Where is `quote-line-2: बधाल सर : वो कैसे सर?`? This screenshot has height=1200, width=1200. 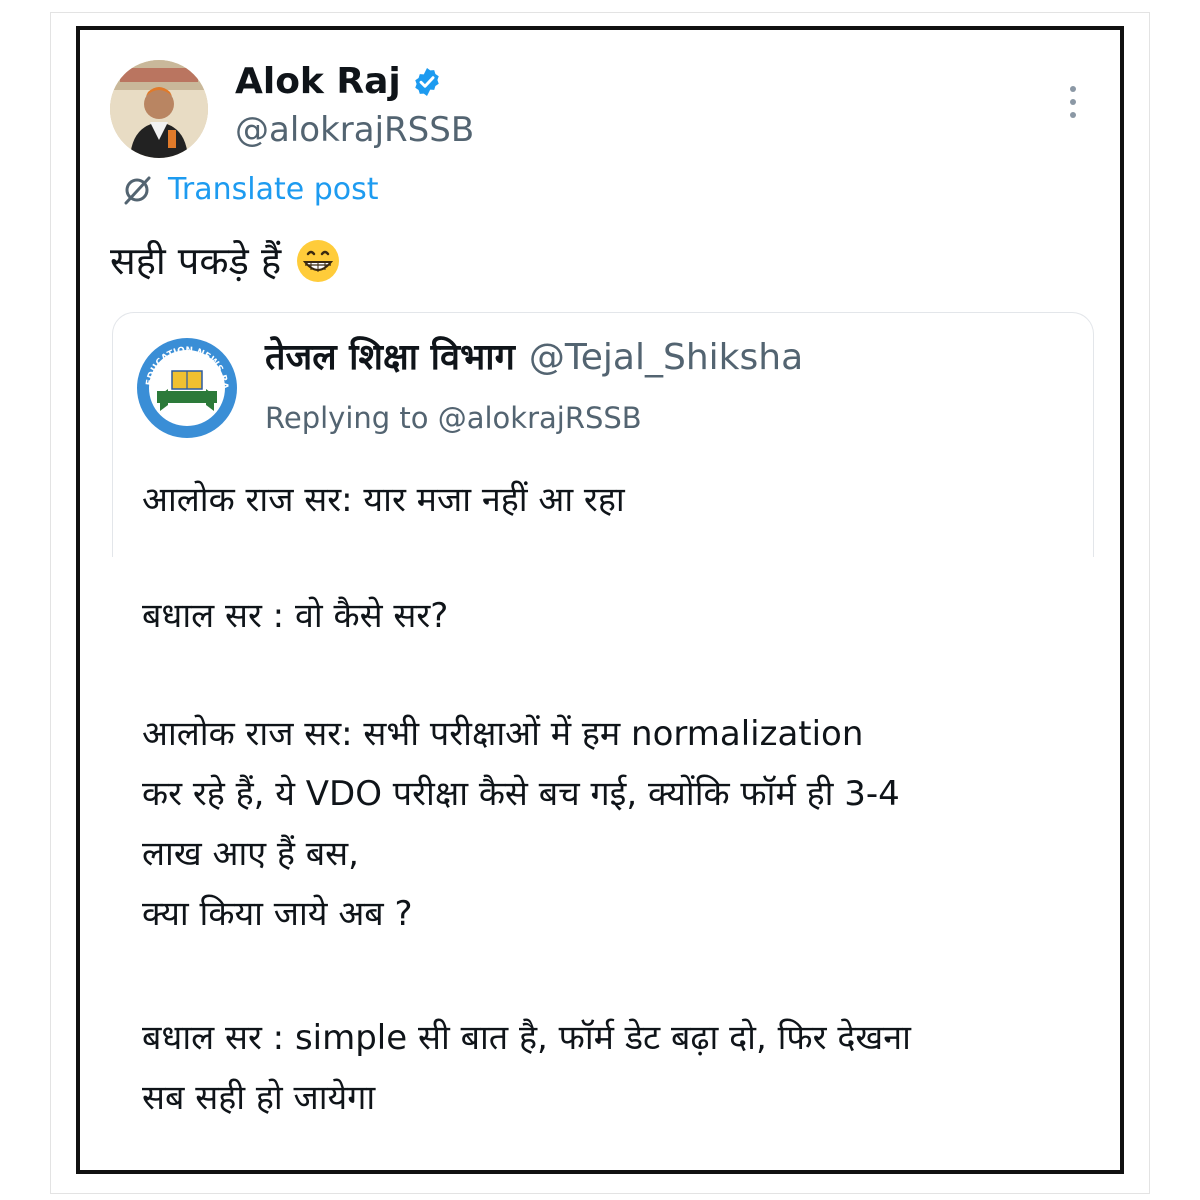
quote-line-2: बधाल सर : वो कैसे सर? is located at coordinates (295, 616).